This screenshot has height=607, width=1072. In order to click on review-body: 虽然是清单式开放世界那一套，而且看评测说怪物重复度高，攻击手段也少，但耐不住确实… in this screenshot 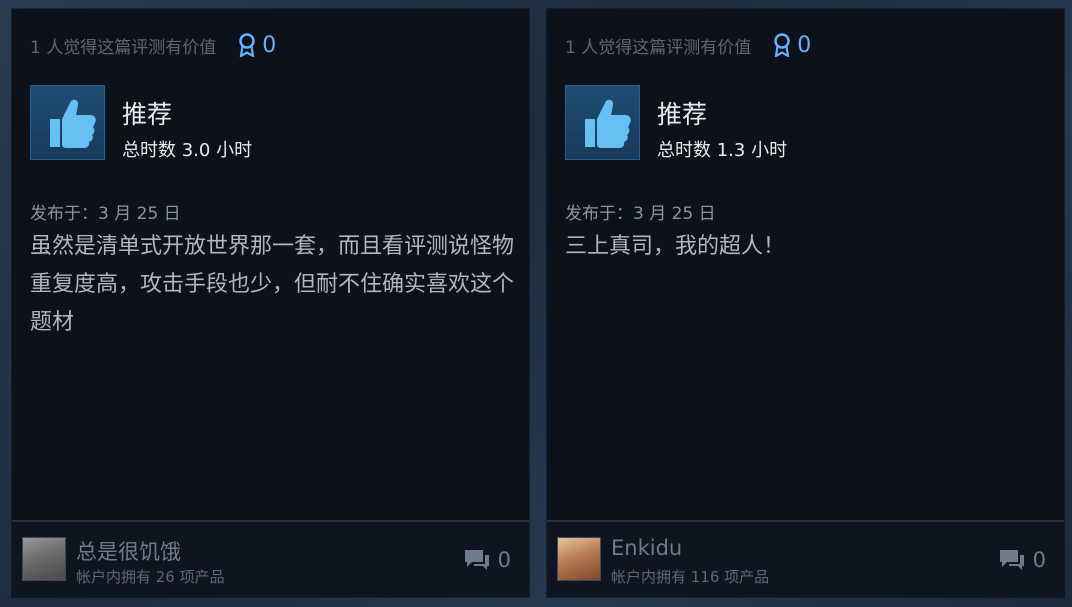, I will do `click(272, 284)`.